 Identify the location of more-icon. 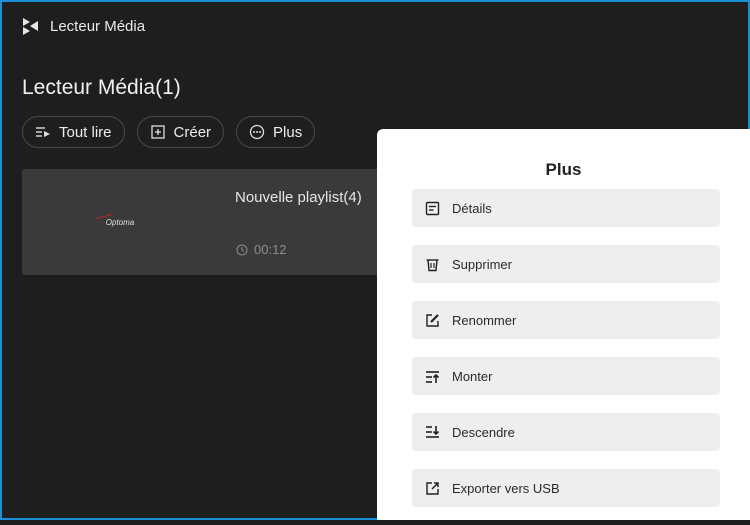
(257, 132).